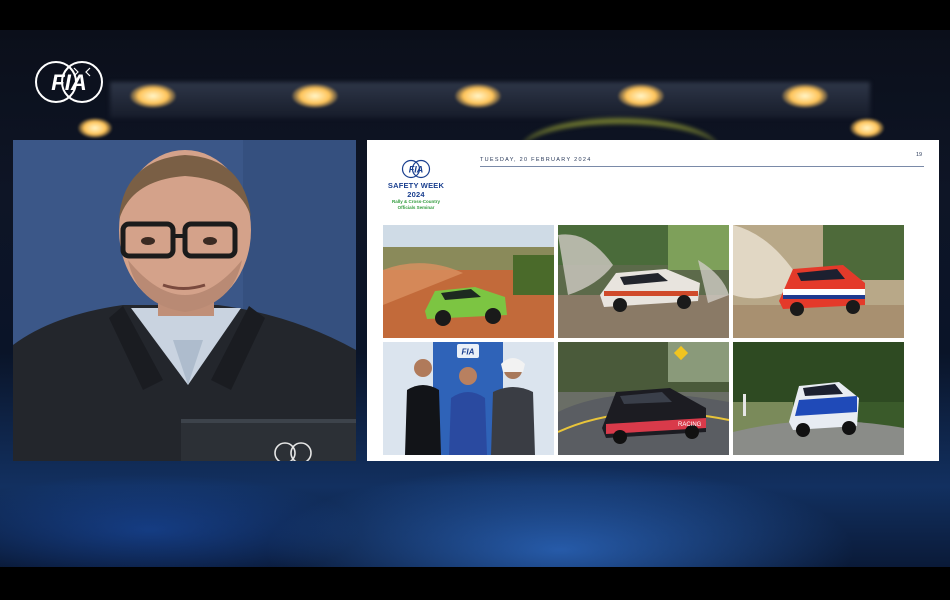  What do you see at coordinates (468, 352) in the screenshot?
I see `photo-fia-badge-text: FIA` at bounding box center [468, 352].